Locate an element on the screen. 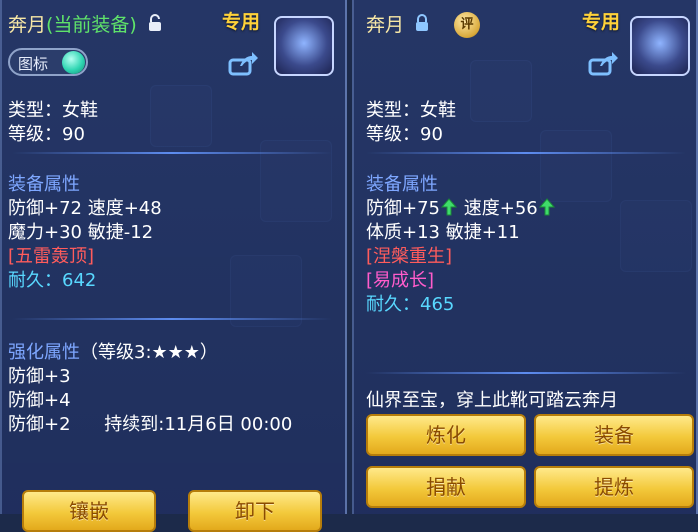 The image size is (698, 532). attribute-line-2: 魔力+30 敏捷-12 is located at coordinates (81, 232).